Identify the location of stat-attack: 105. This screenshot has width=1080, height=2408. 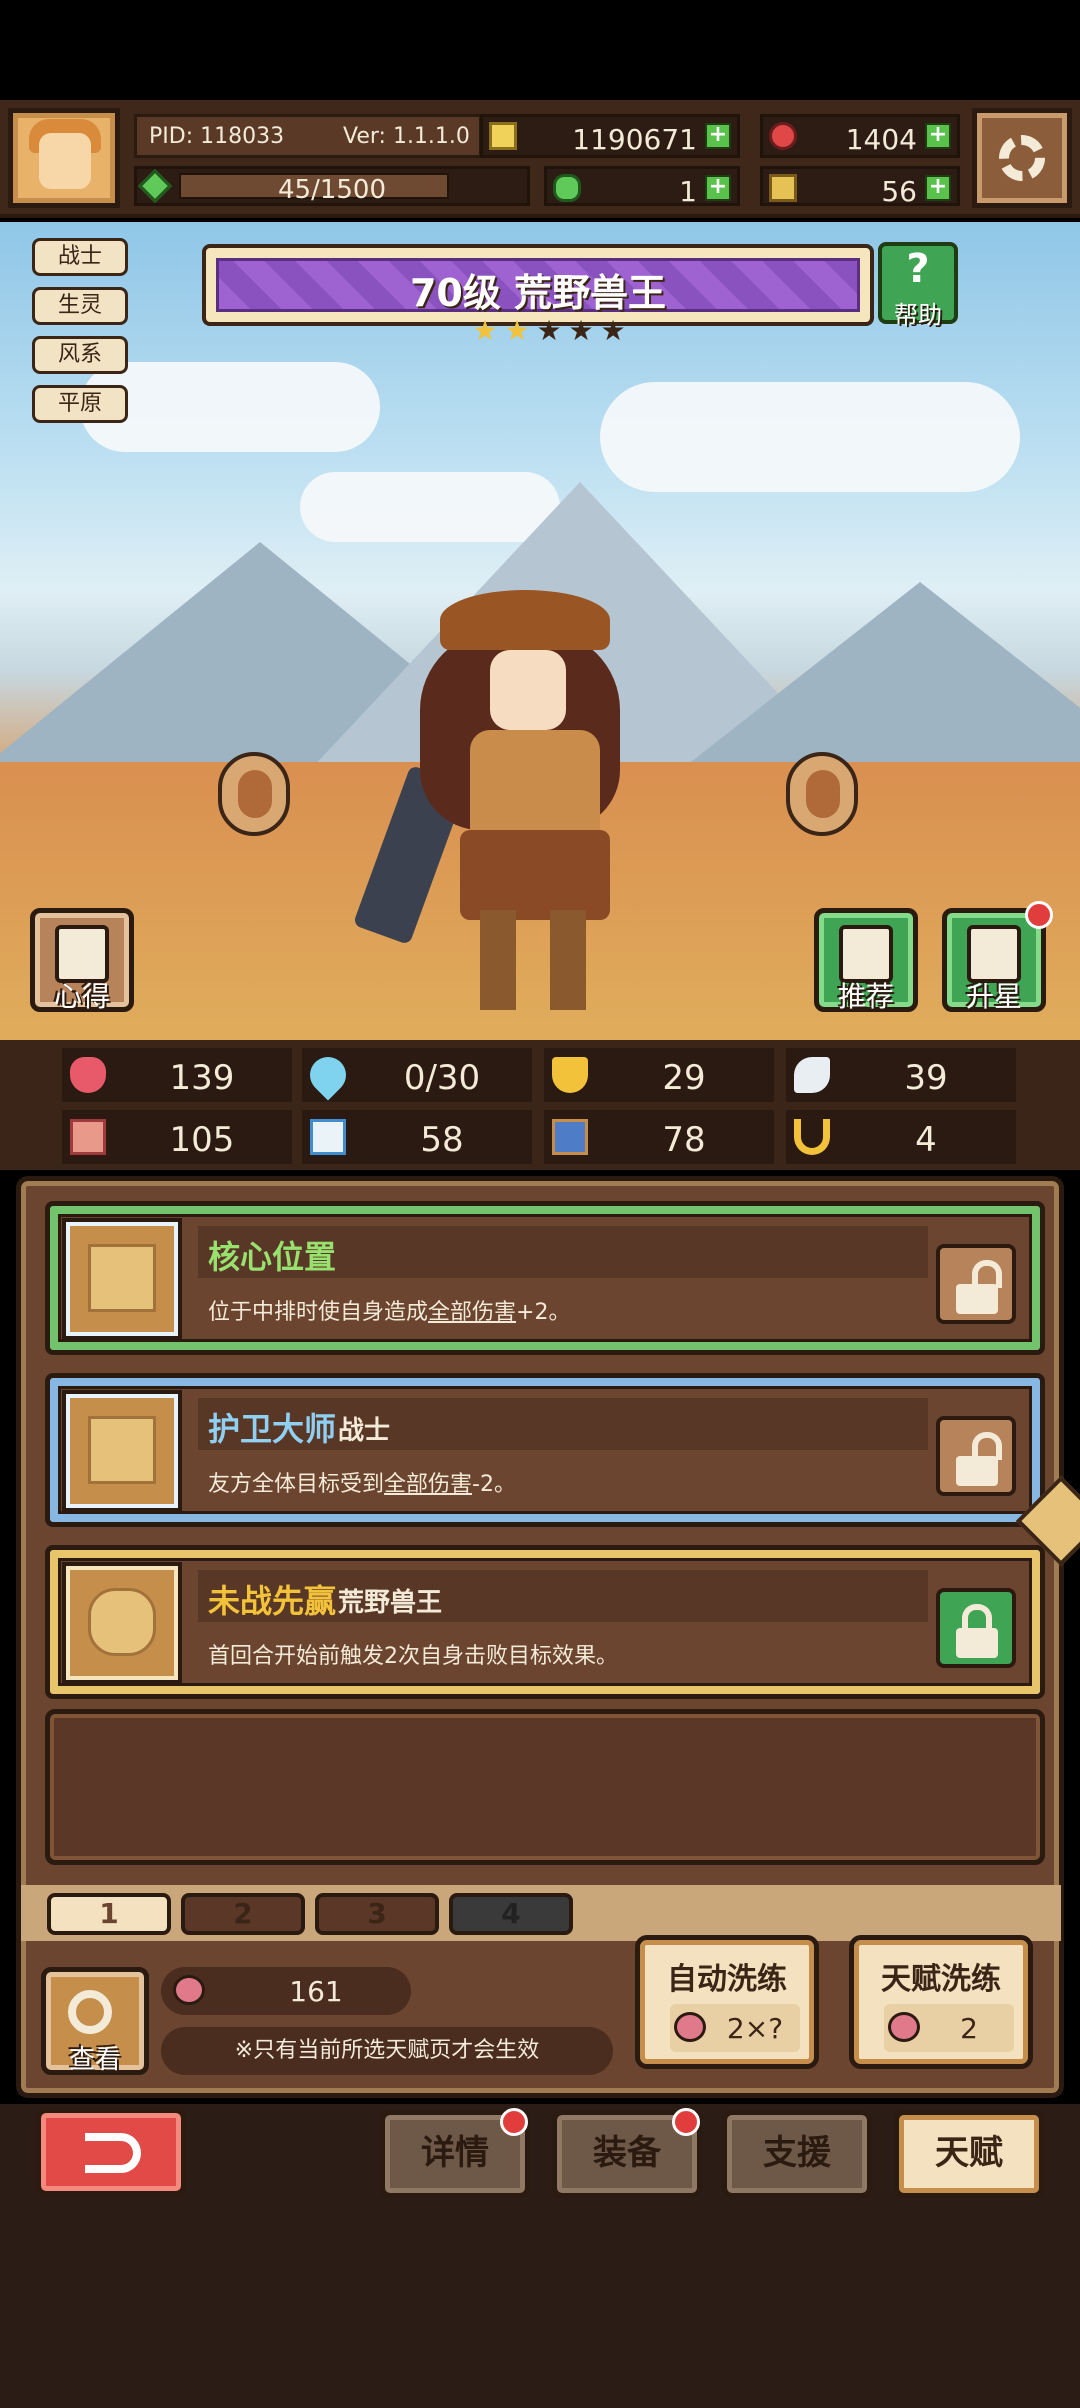
(177, 1137).